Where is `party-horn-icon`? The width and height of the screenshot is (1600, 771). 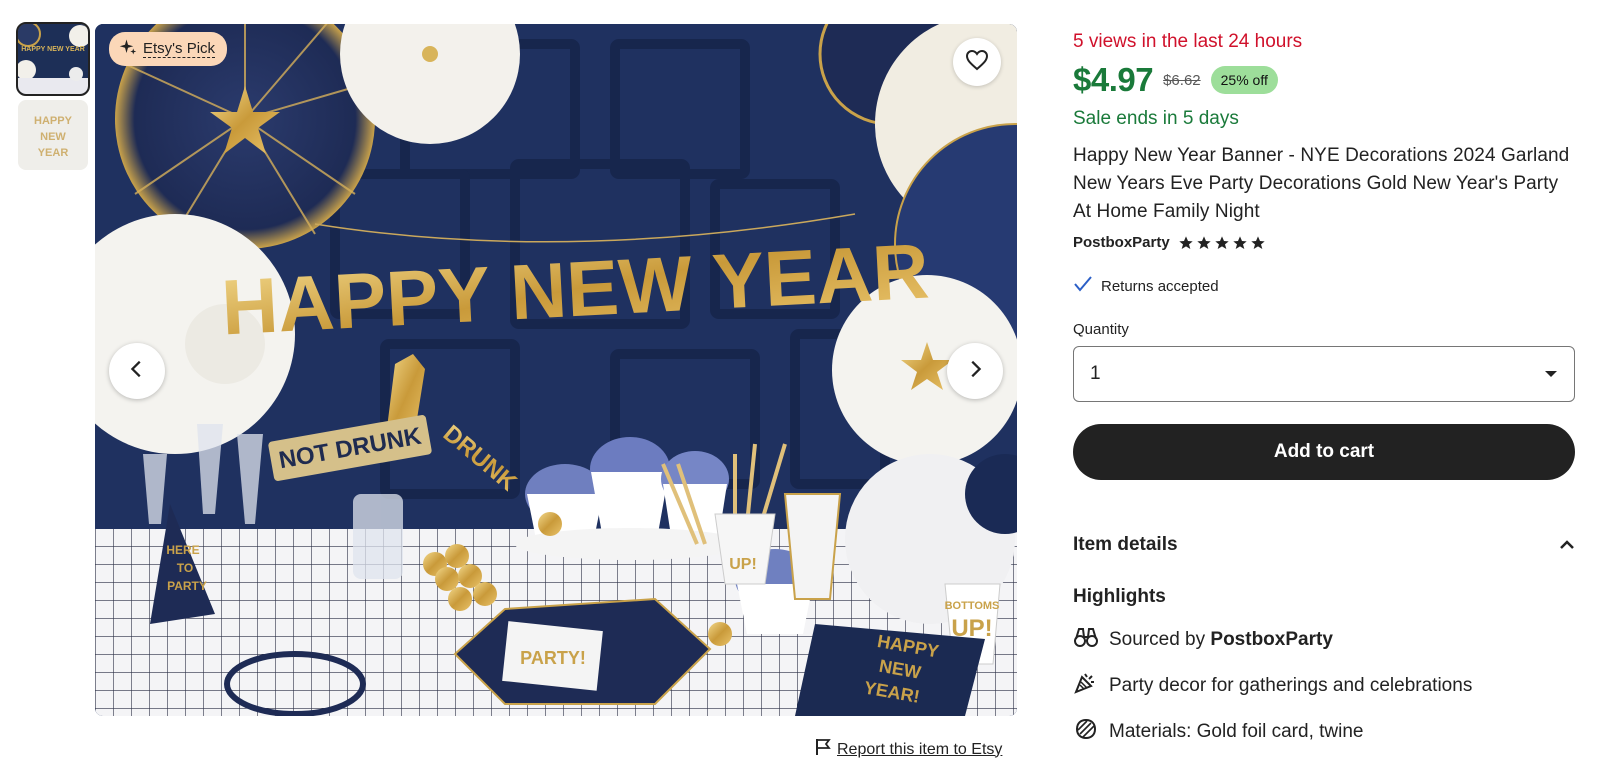
party-horn-icon is located at coordinates (1086, 686).